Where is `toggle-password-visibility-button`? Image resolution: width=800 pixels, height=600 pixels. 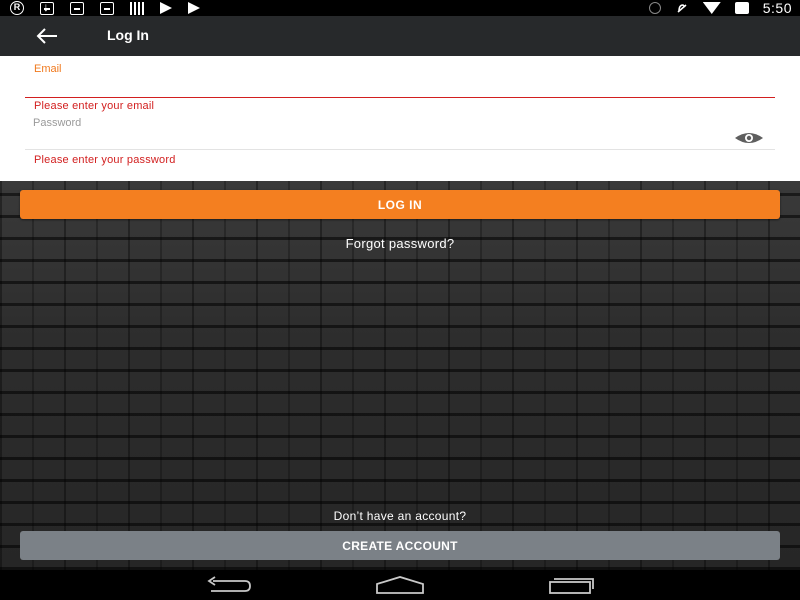 toggle-password-visibility-button is located at coordinates (749, 138).